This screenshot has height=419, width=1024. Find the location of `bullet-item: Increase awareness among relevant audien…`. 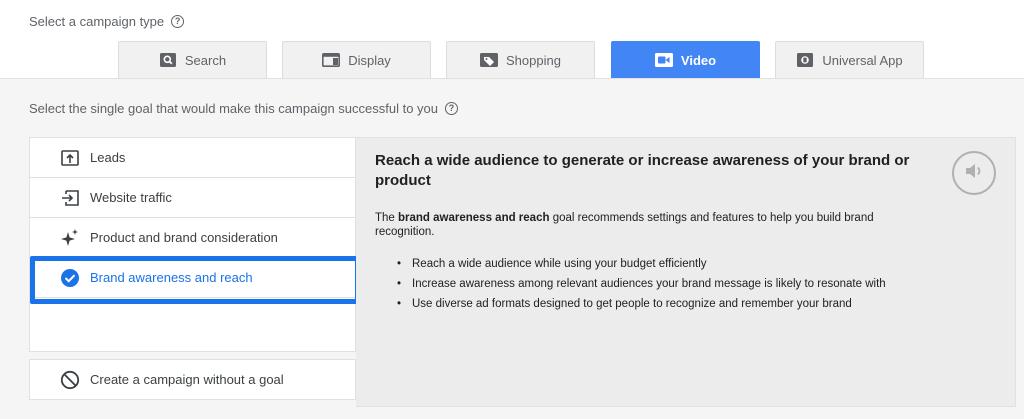

bullet-item: Increase awareness among relevant audien… is located at coordinates (667, 284).